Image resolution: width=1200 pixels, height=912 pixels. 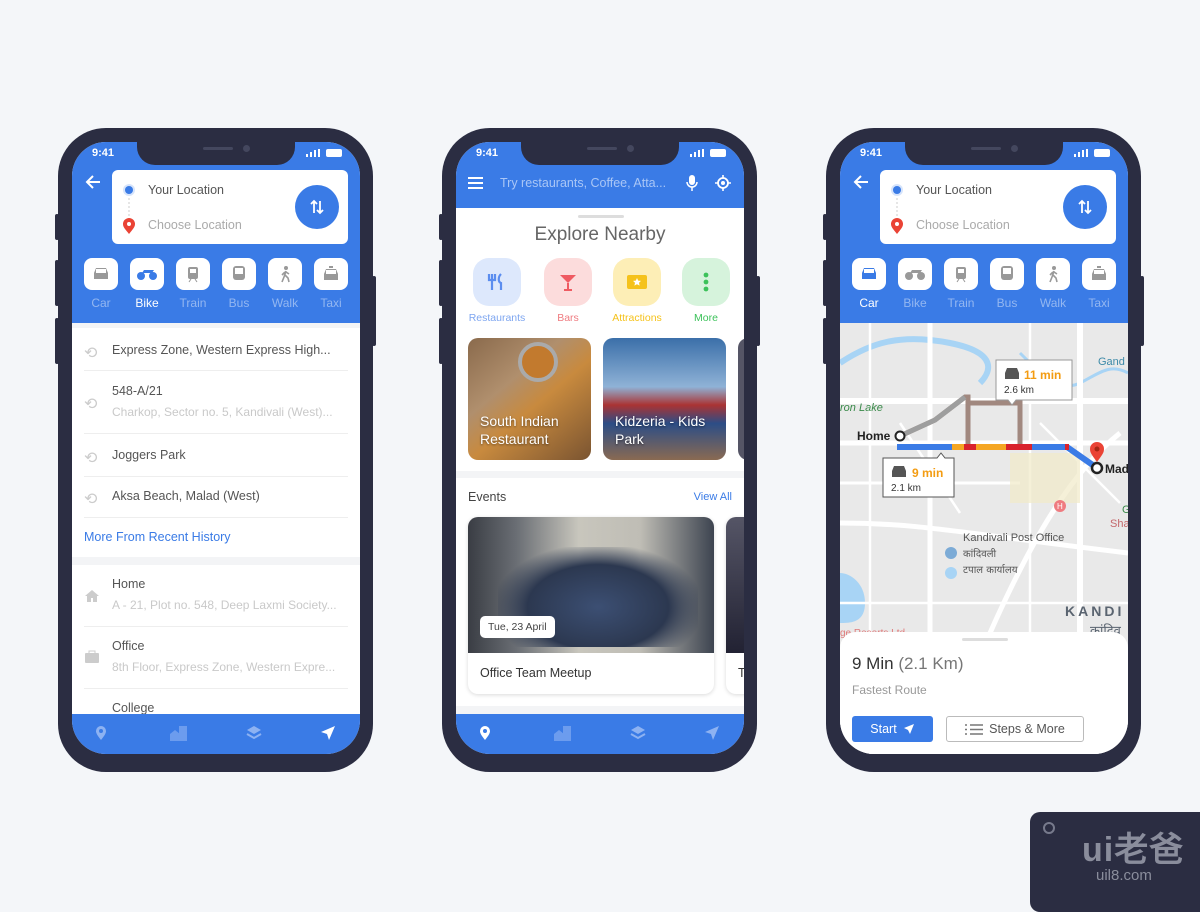 What do you see at coordinates (908, 729) in the screenshot?
I see `navigate-icon` at bounding box center [908, 729].